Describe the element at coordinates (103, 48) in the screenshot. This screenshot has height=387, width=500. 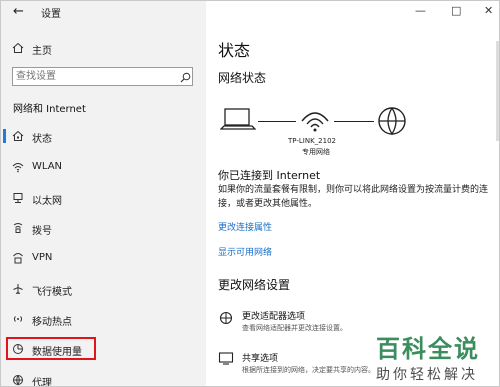
I see `sidebar-item-home: 主页` at that location.